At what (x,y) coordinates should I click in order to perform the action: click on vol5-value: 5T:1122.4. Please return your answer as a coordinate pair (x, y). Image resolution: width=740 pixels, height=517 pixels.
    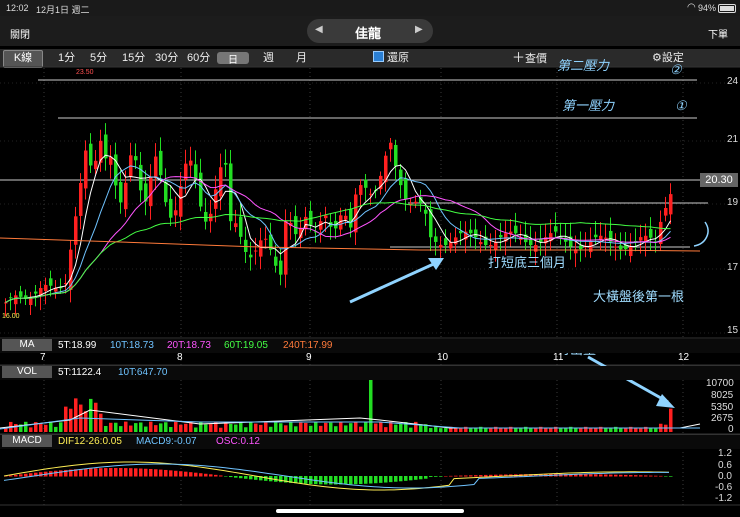
    Looking at the image, I should click on (80, 372).